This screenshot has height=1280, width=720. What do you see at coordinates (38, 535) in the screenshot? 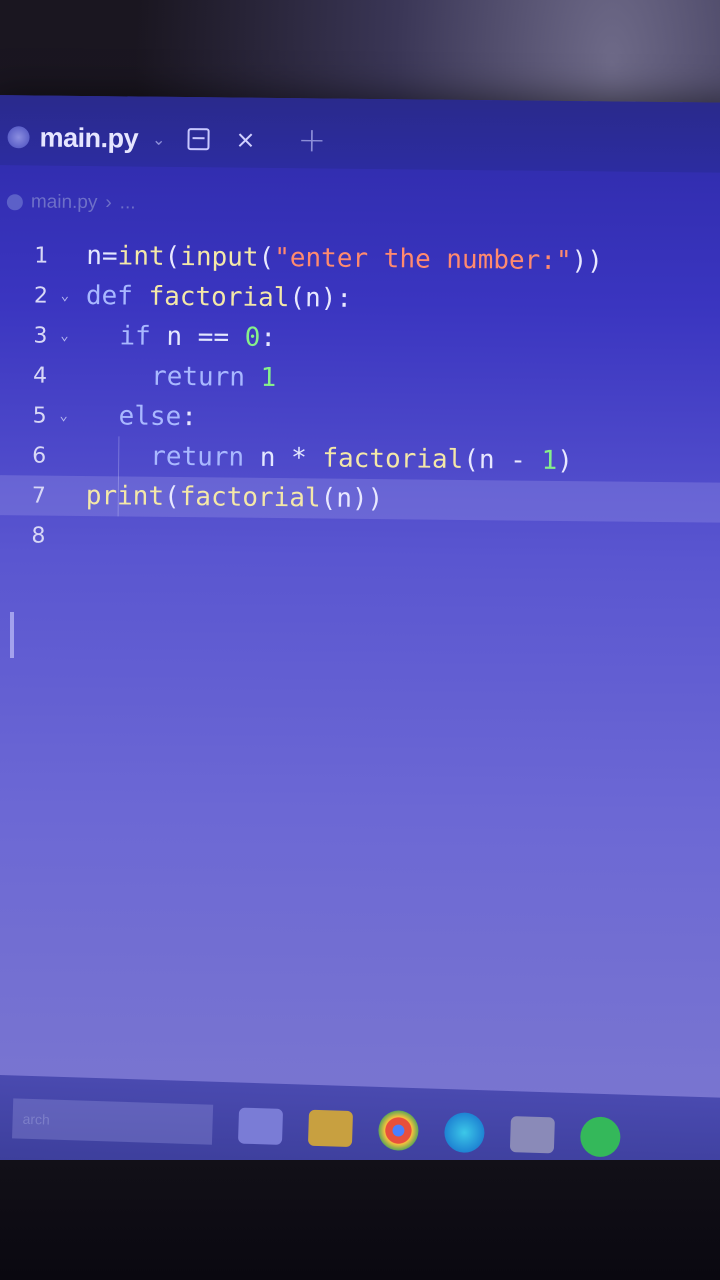
I see `line-number: 8` at bounding box center [38, 535].